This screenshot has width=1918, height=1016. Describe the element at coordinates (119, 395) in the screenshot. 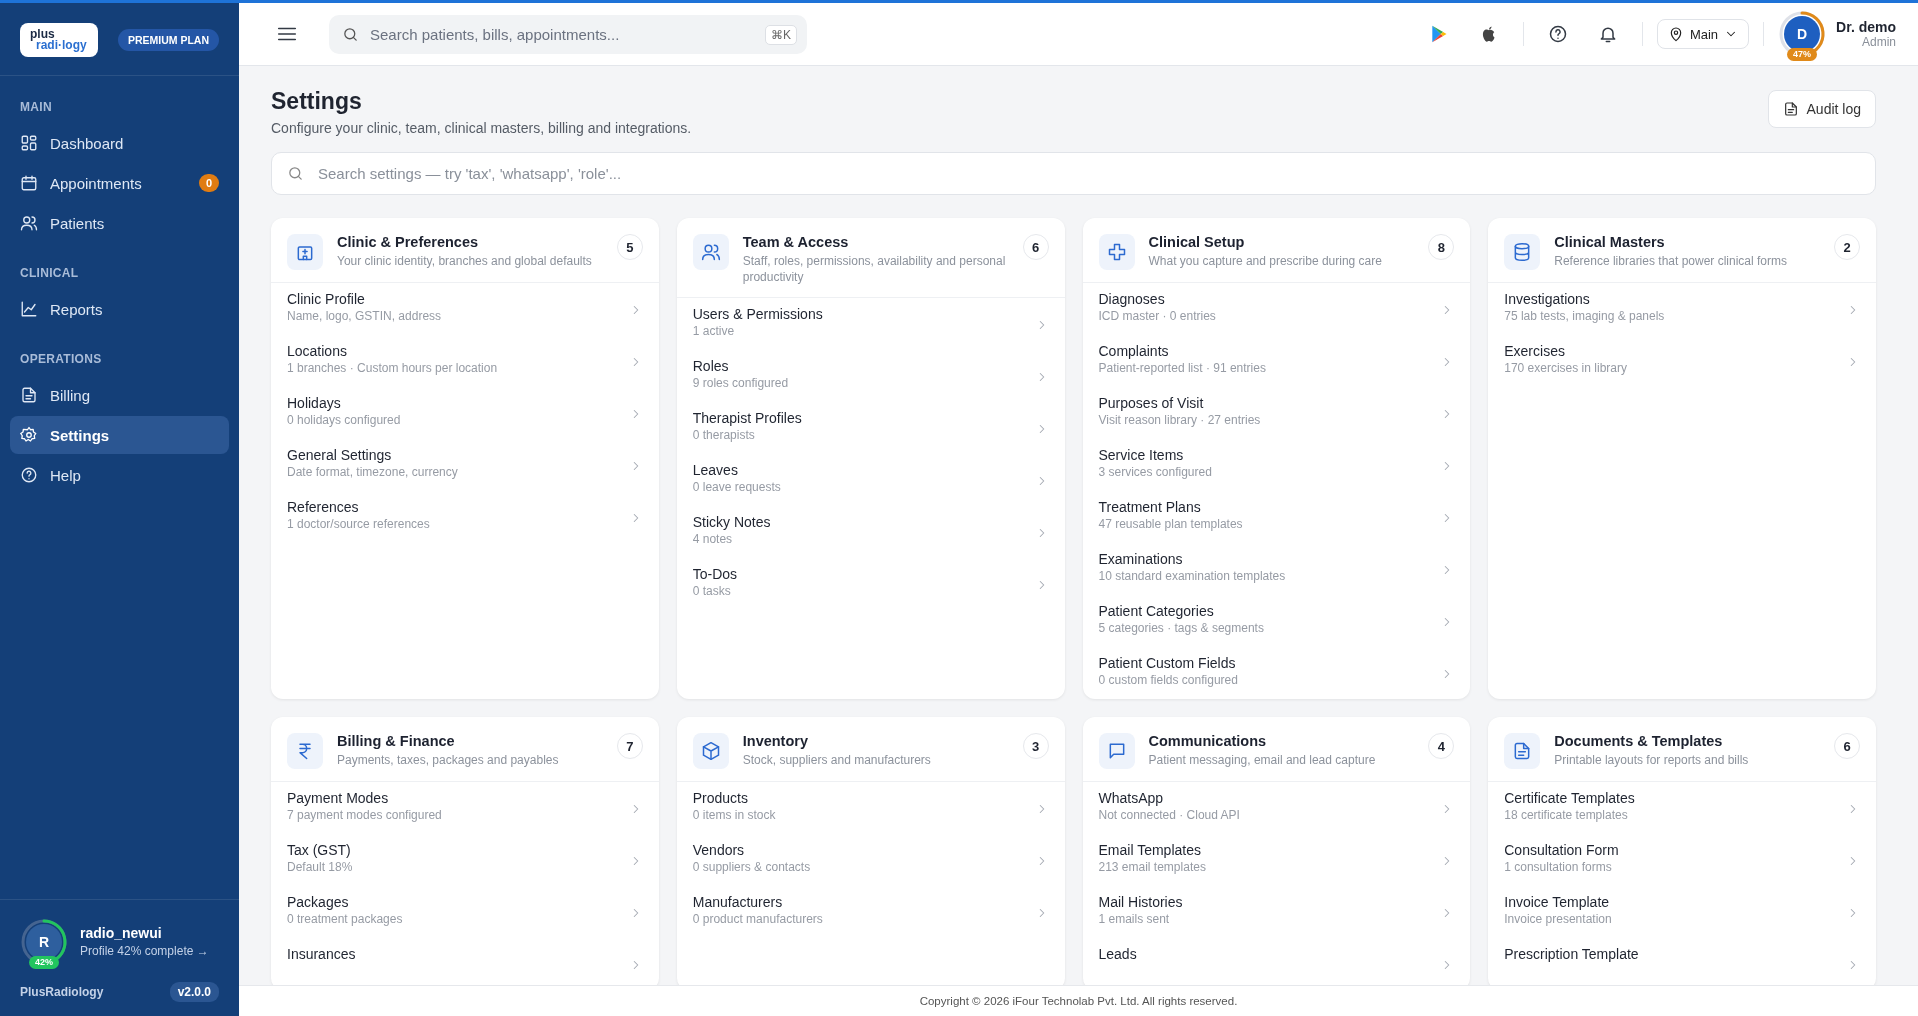

I see `sidebar-item: Billing` at that location.